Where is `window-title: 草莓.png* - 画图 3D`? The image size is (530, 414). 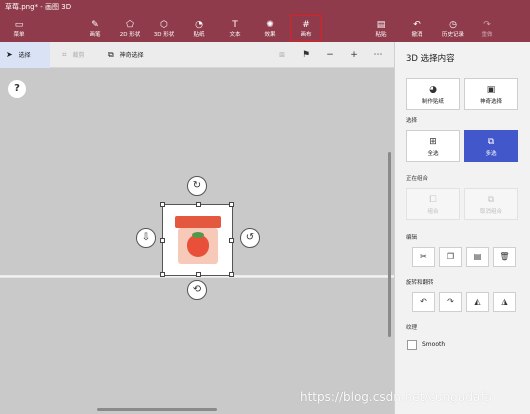
window-title: 草莓.png* - 画图 3D is located at coordinates (265, 7).